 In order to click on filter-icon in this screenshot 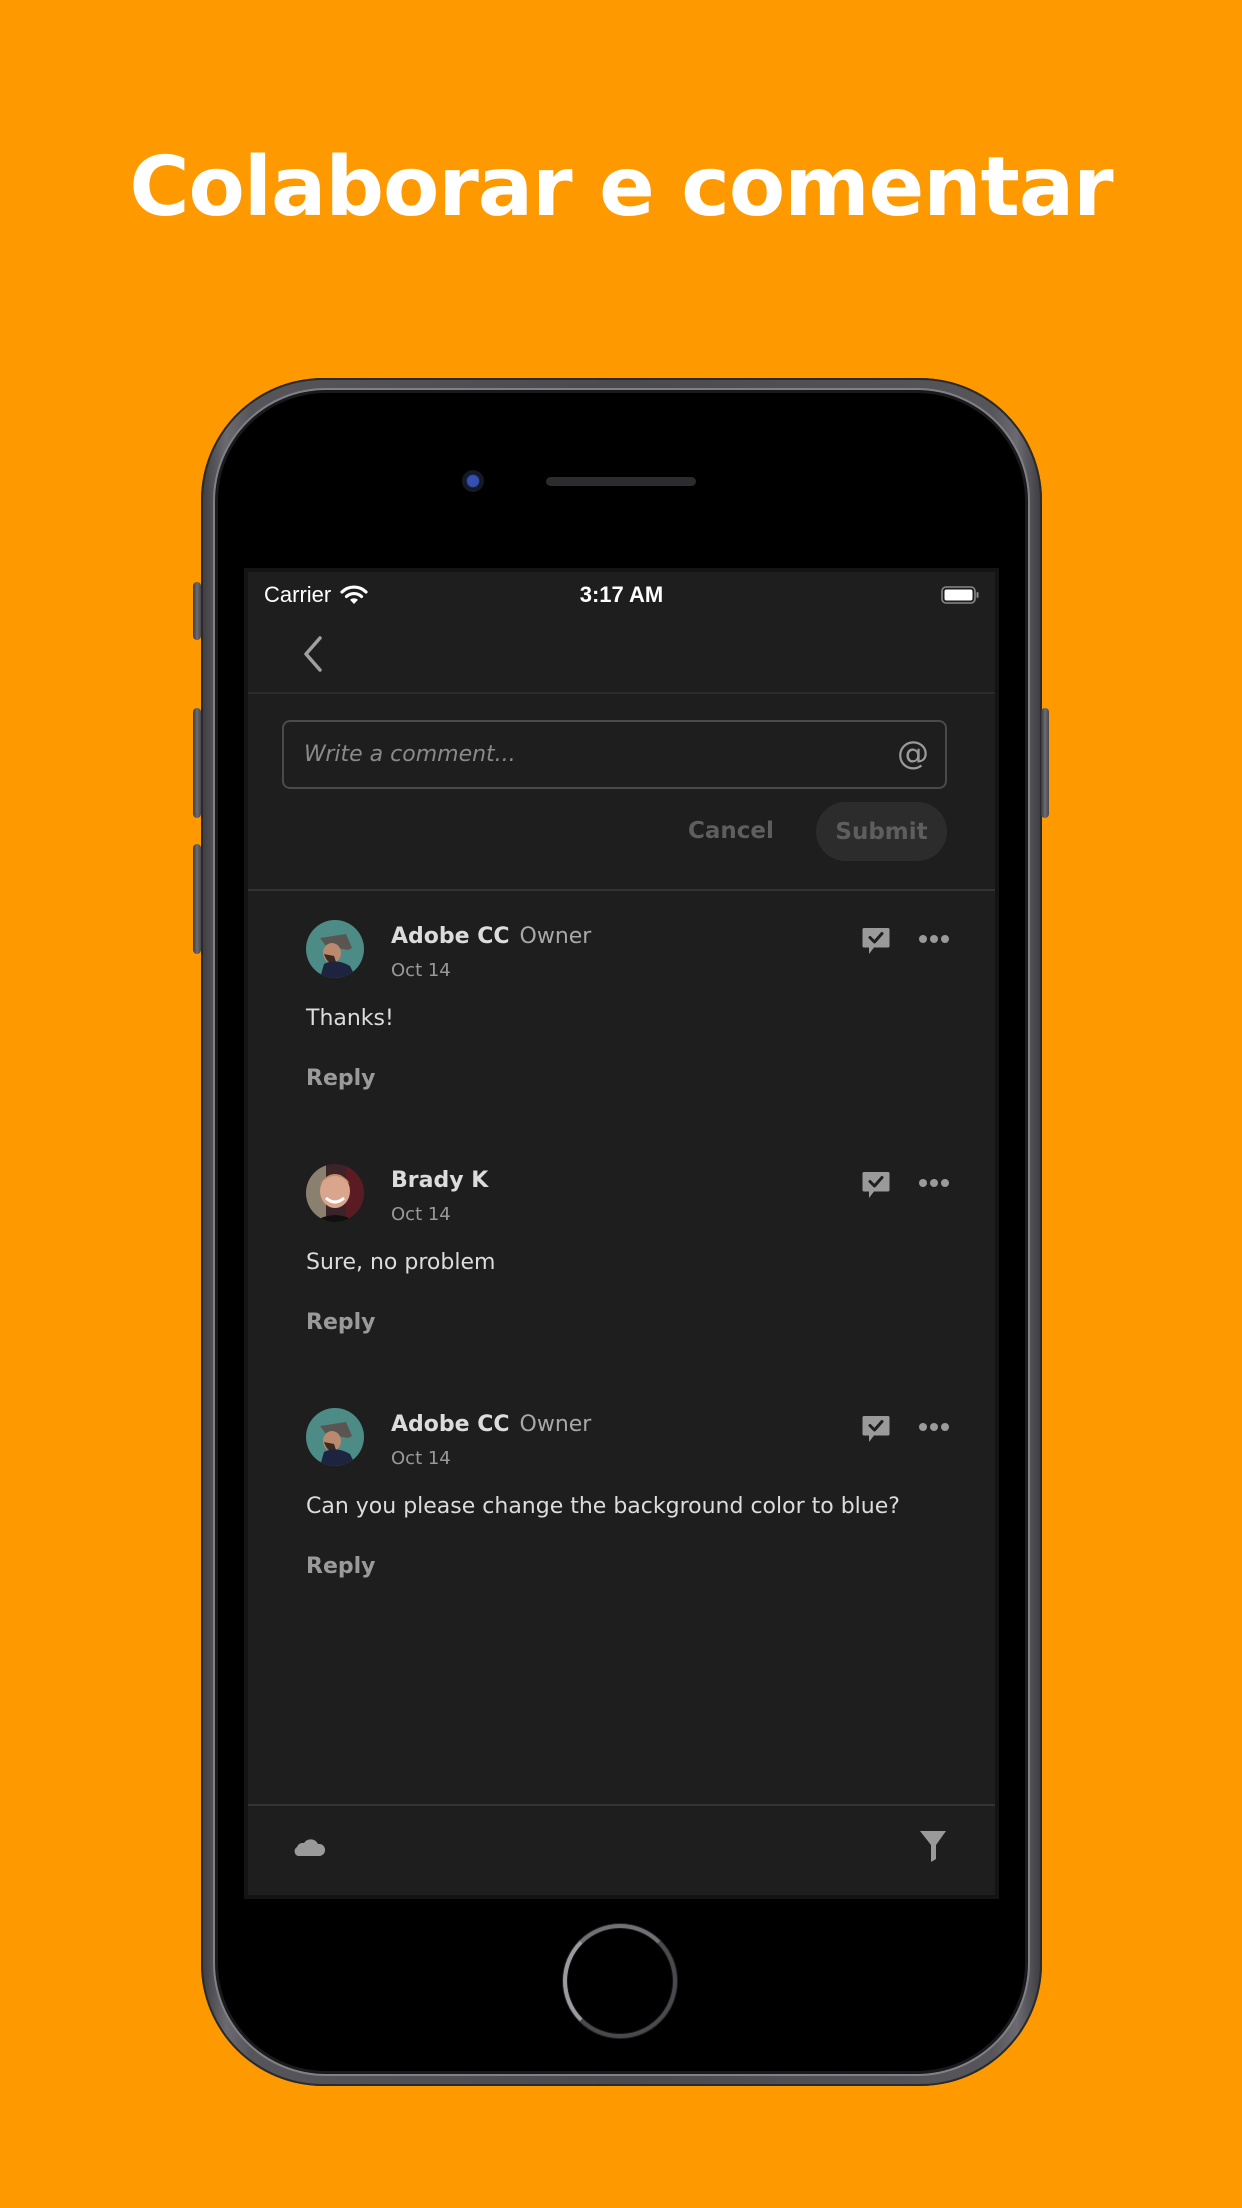, I will do `click(933, 1846)`.